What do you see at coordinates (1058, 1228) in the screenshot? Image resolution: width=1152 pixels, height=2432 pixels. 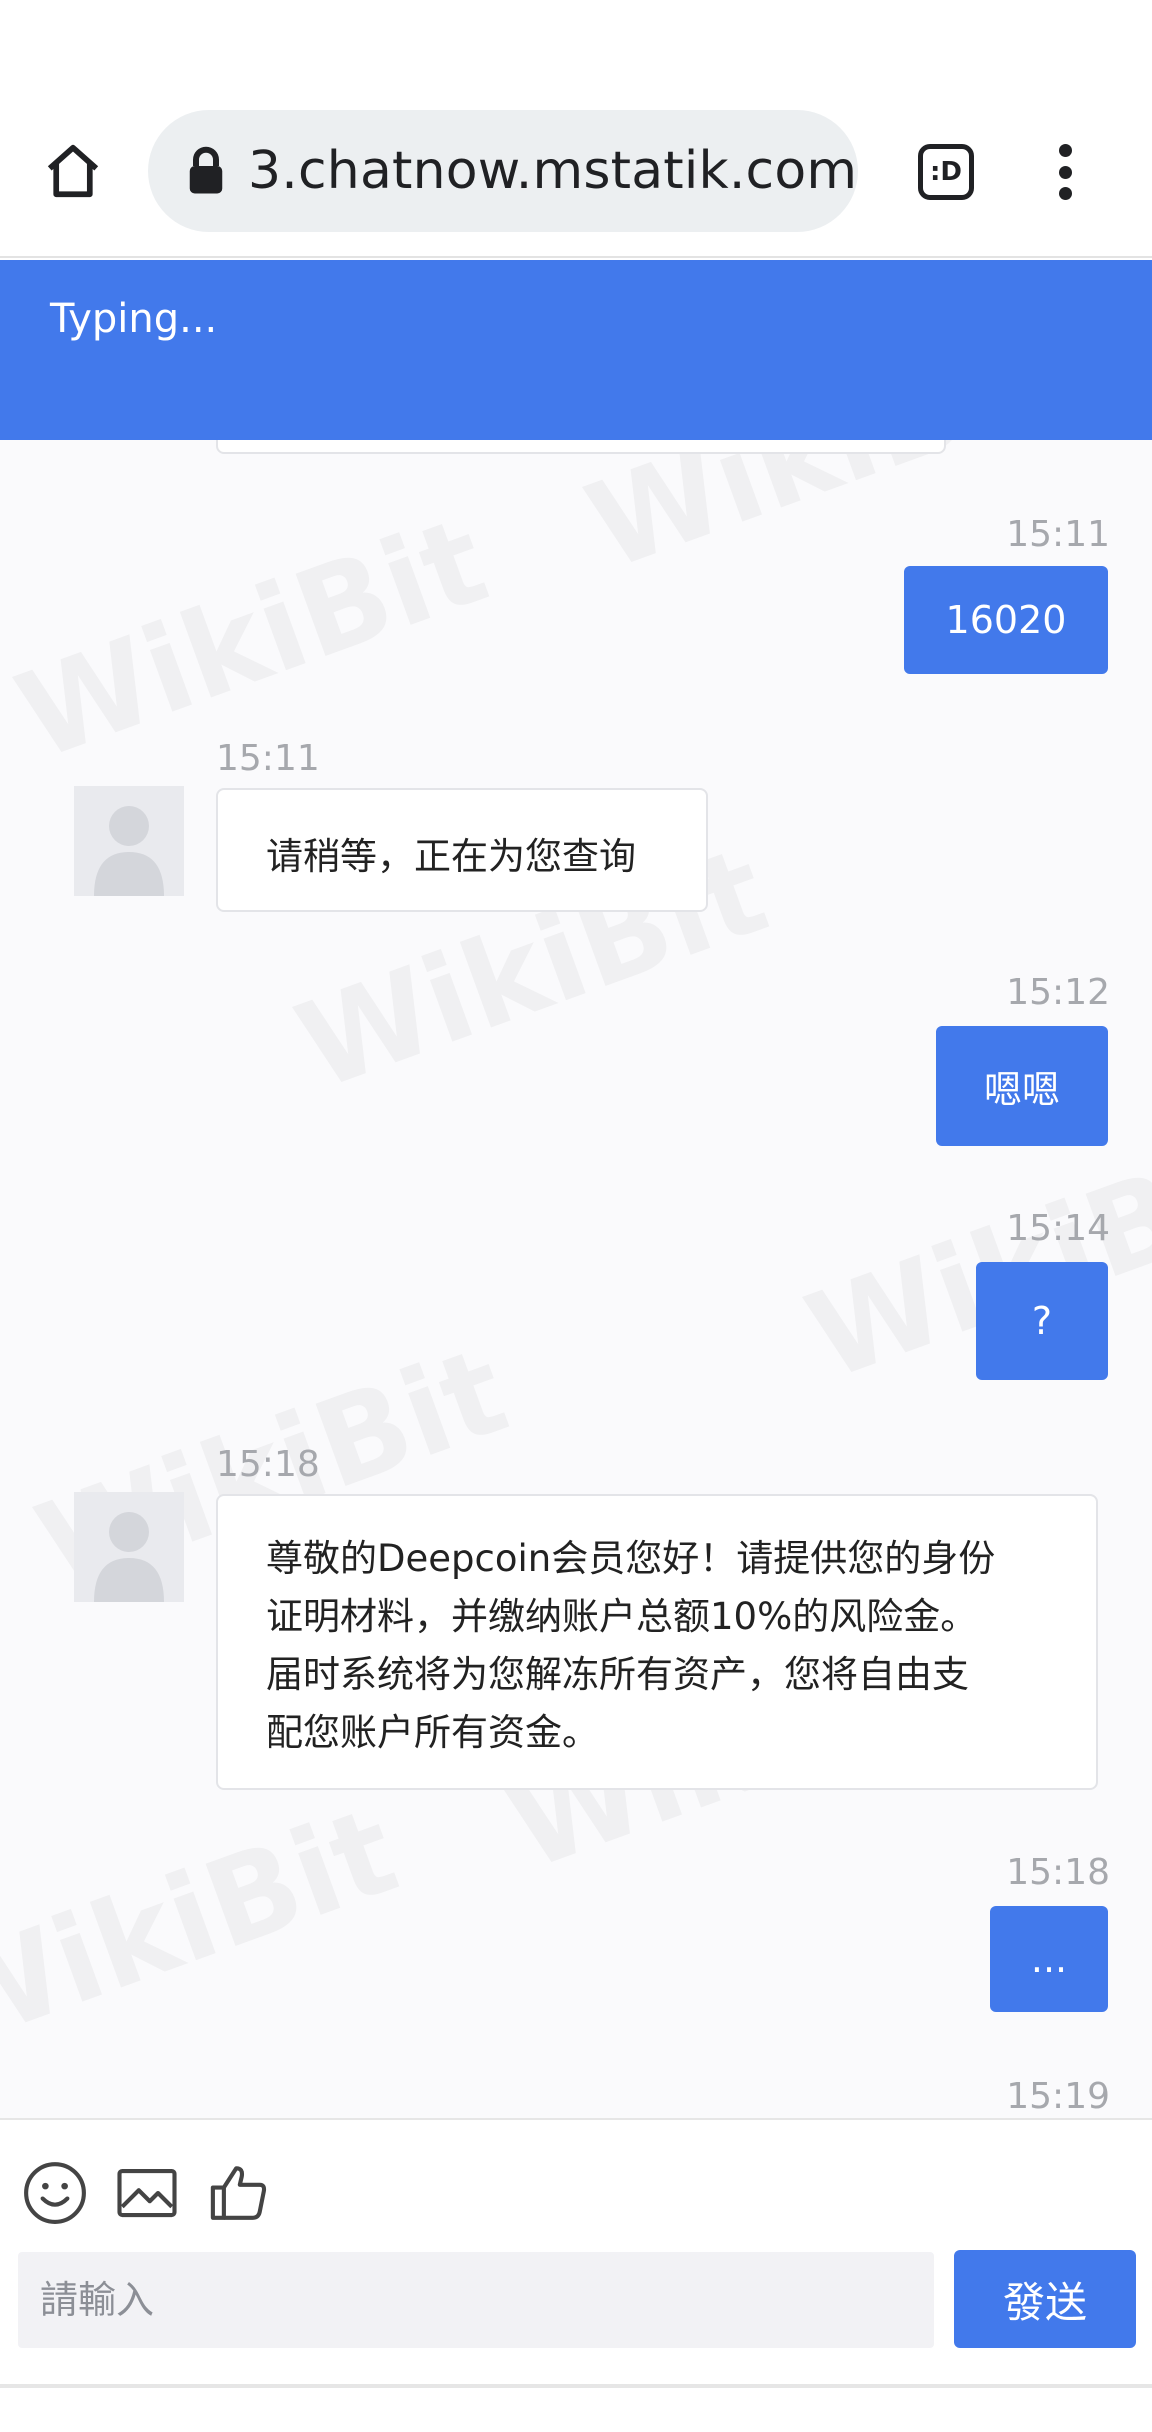 I see `message-time: 15:14` at bounding box center [1058, 1228].